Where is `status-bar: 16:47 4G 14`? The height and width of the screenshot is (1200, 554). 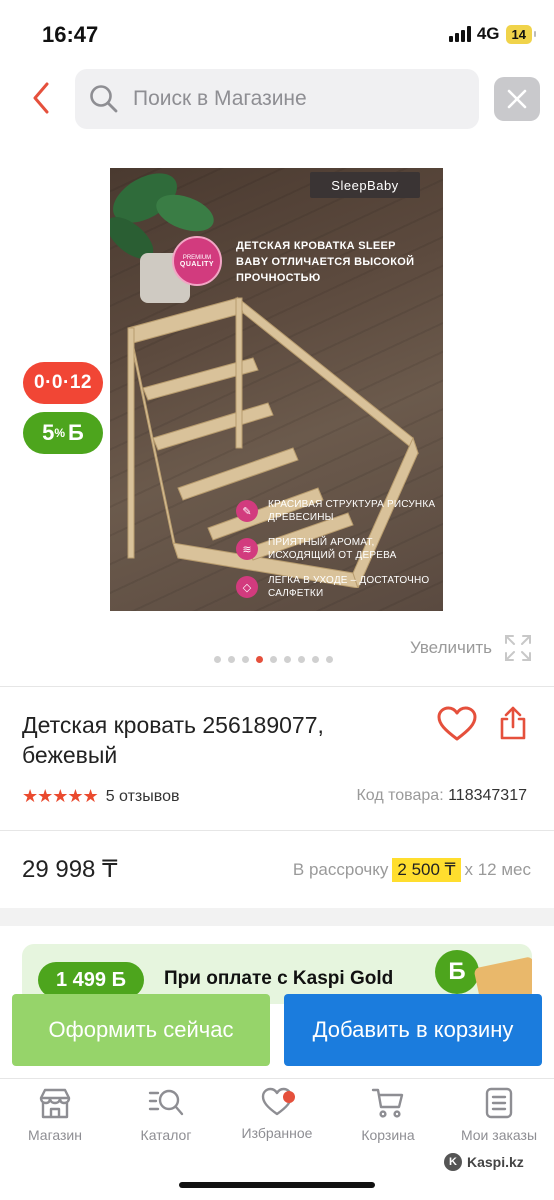
status-bar: 16:47 4G 14 is located at coordinates (277, 32).